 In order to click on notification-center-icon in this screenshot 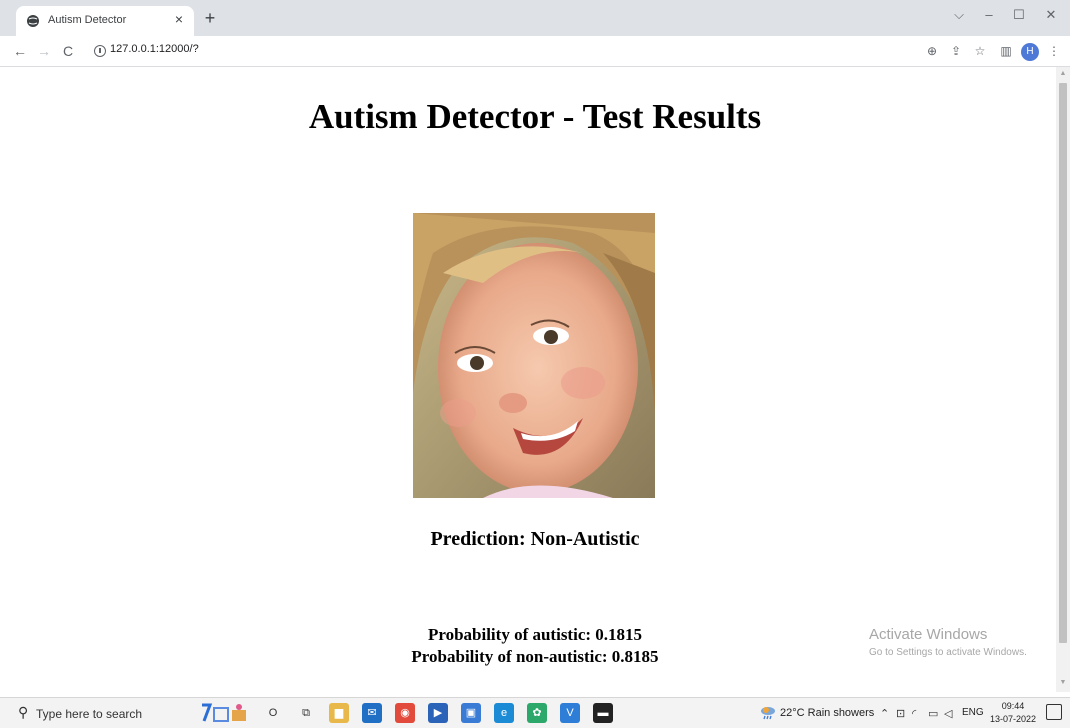, I will do `click(1054, 712)`.